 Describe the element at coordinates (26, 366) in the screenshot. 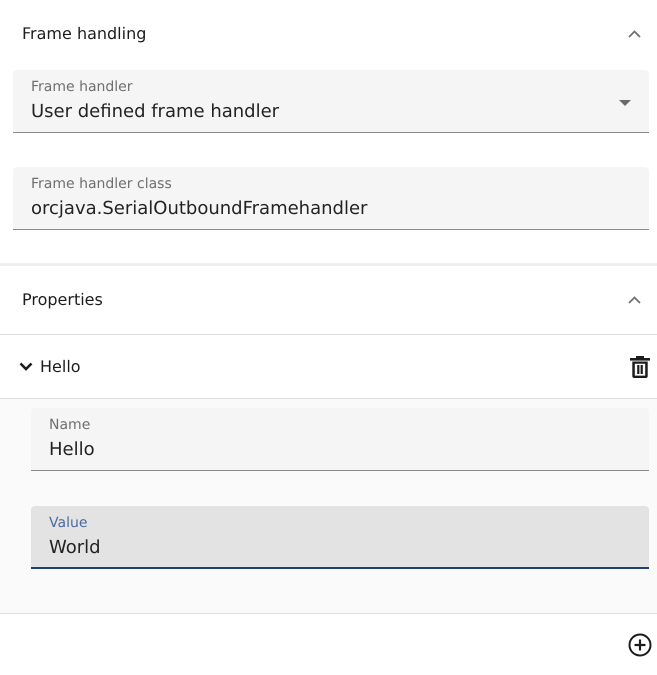

I see `chevron-down-icon` at that location.